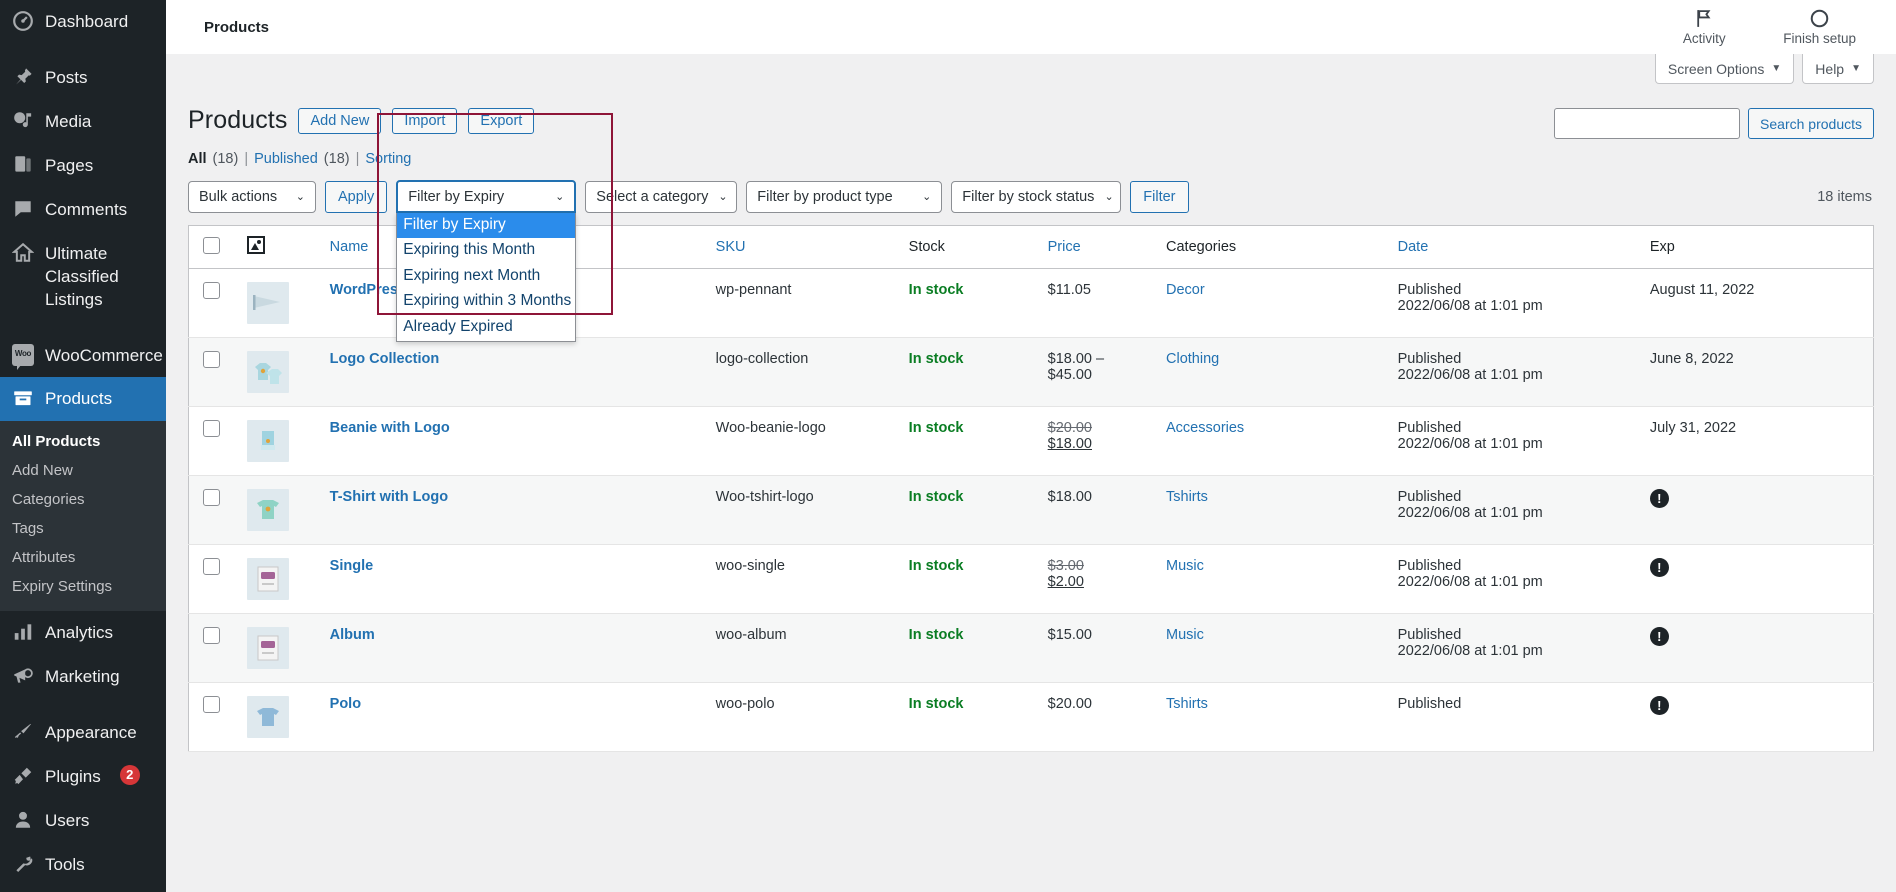  What do you see at coordinates (804, 247) in the screenshot?
I see `column-header-sku: SKU` at bounding box center [804, 247].